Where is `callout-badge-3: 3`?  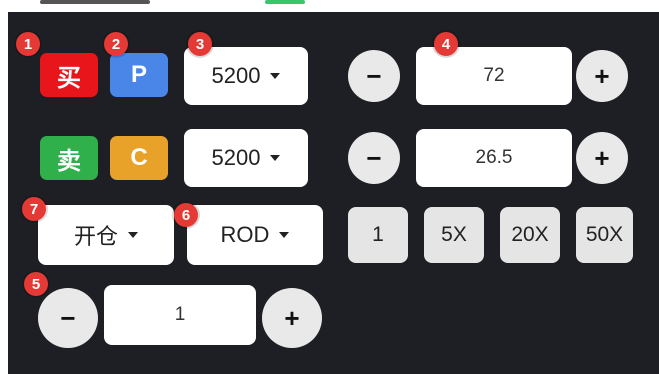
callout-badge-3: 3 is located at coordinates (200, 44).